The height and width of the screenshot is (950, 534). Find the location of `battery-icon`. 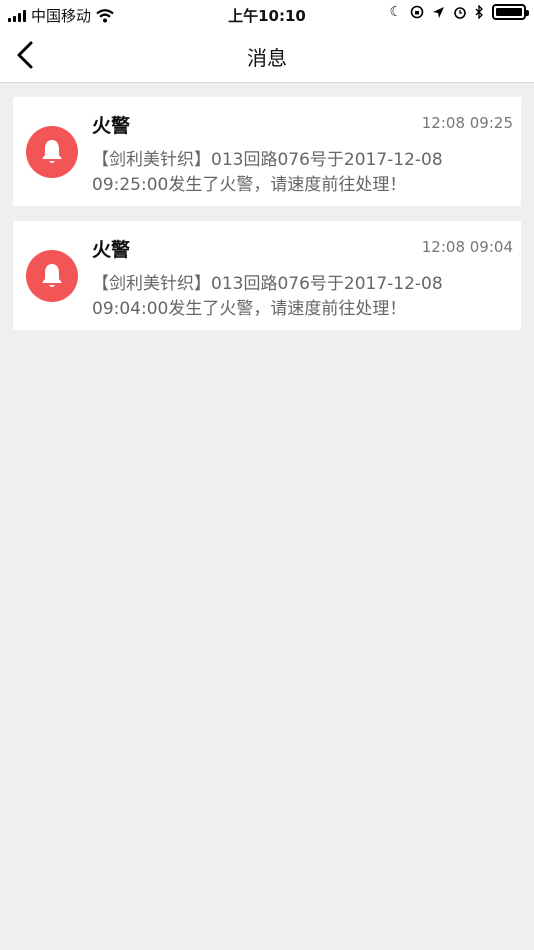

battery-icon is located at coordinates (510, 12).